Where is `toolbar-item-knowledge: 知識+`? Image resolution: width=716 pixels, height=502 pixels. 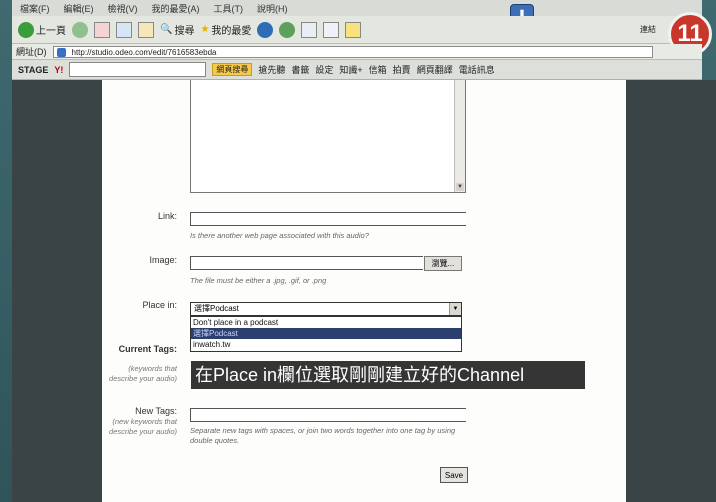
toolbar-item-knowledge: 知識+ is located at coordinates (350, 69).